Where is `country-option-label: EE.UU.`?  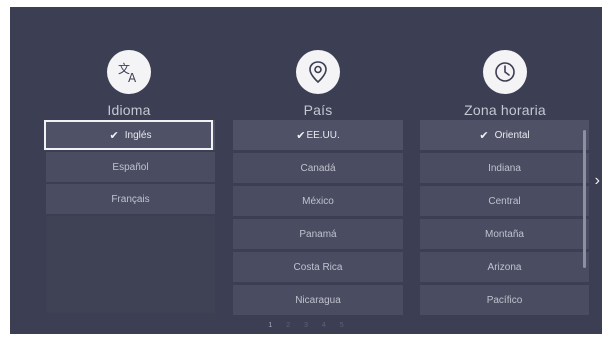
country-option-label: EE.UU. is located at coordinates (323, 135).